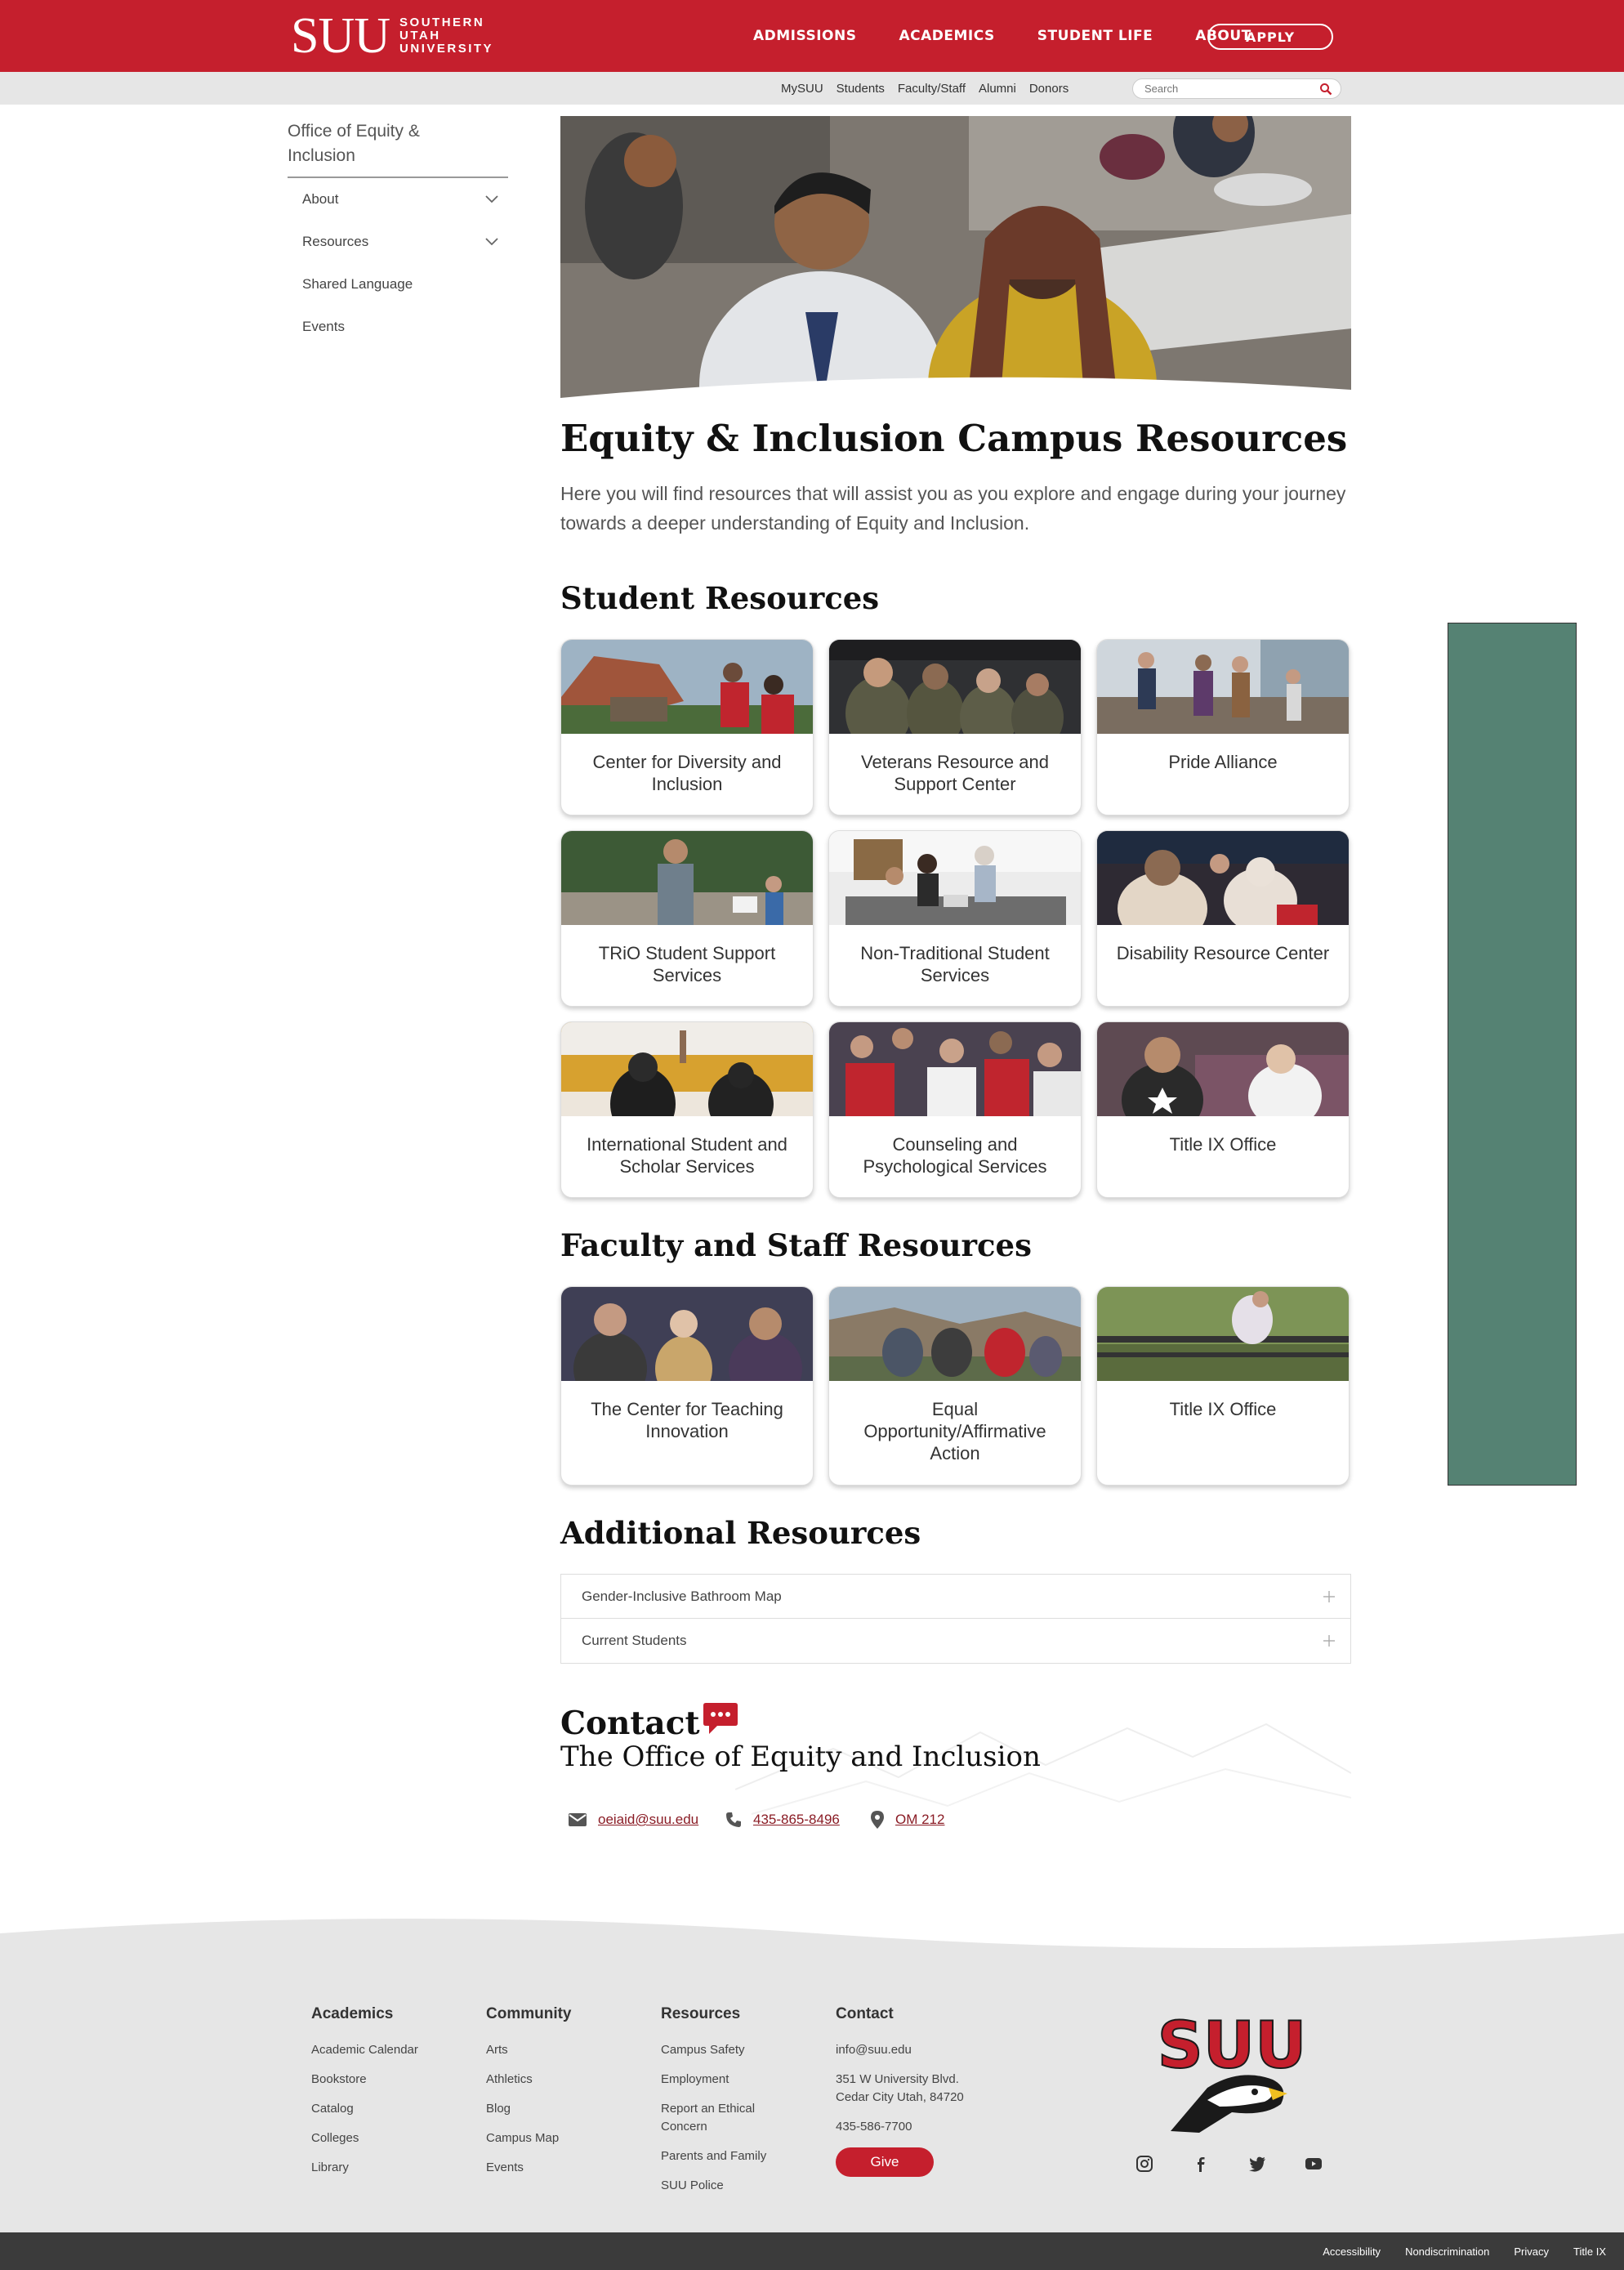  I want to click on footer-link: Academic Calendar, so click(364, 2050).